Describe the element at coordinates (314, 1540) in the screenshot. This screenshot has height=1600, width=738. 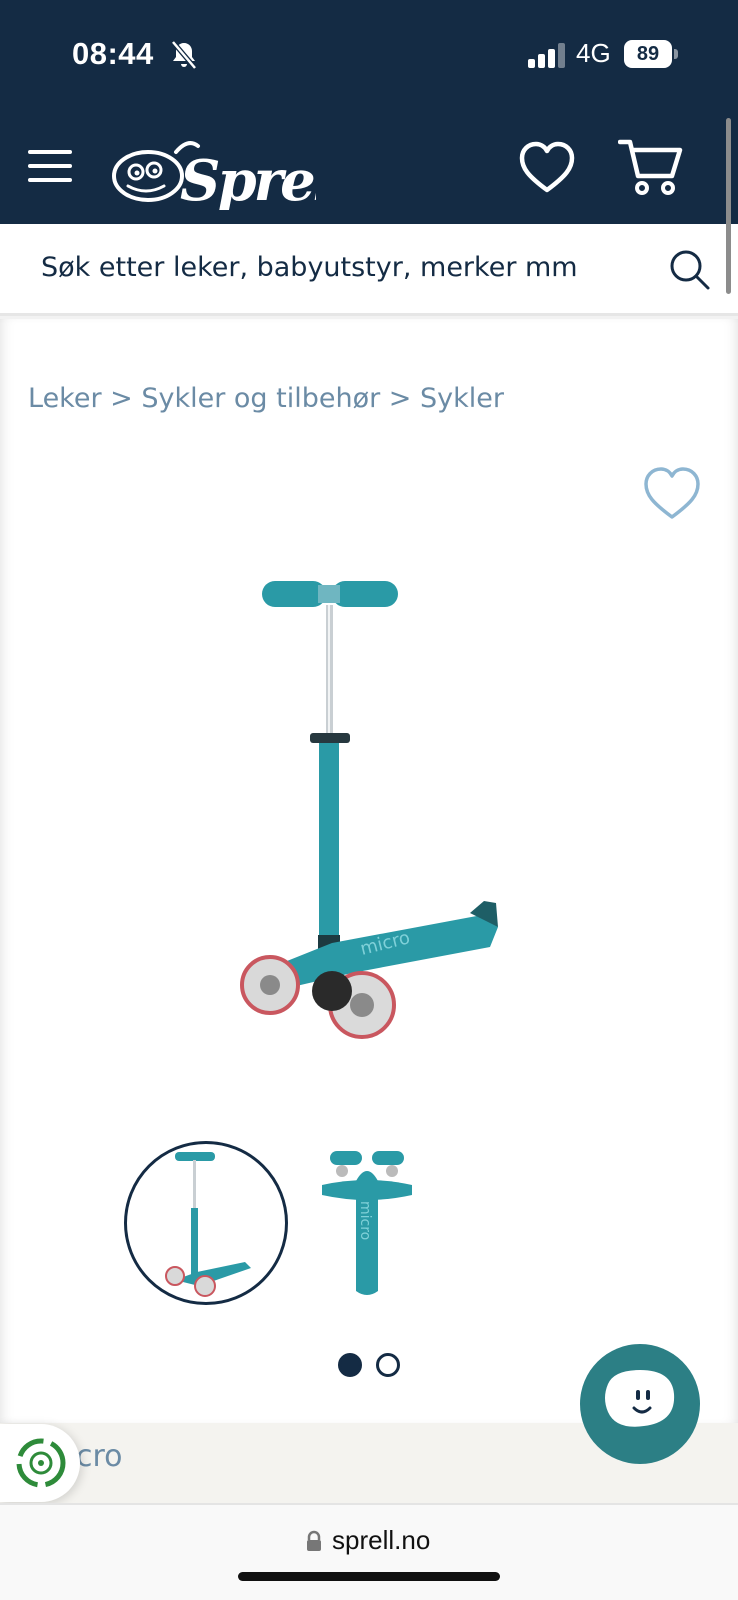
I see `lock-icon` at that location.